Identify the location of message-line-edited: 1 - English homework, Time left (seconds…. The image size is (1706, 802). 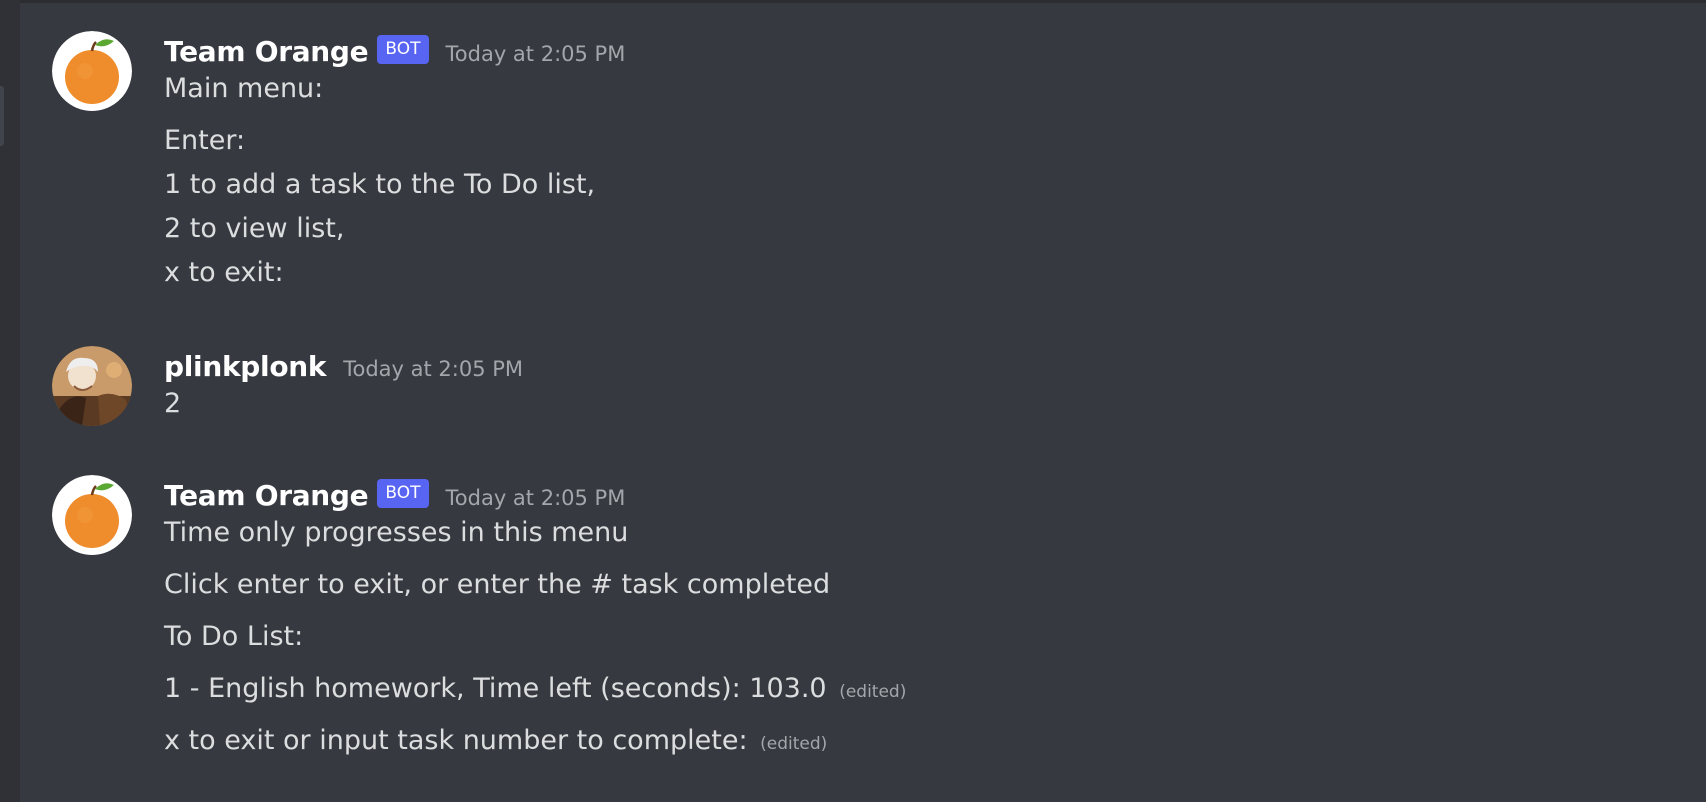
(535, 688).